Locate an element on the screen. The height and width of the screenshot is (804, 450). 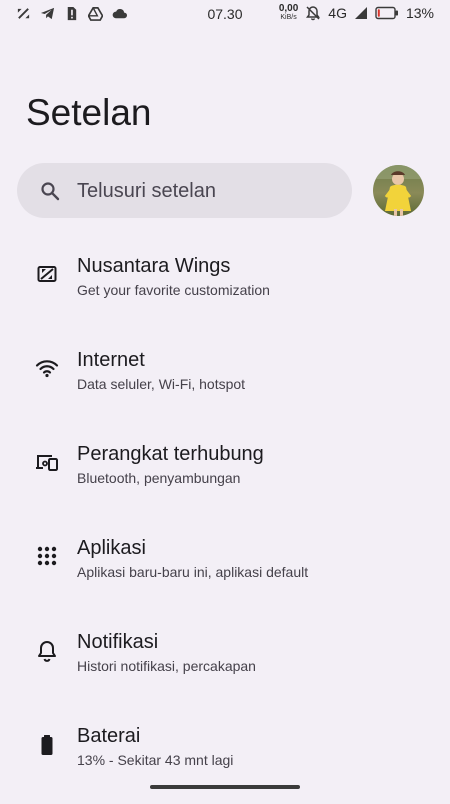
settings-item-battery: Baterai 13% - Sekitar 43 mnt lagi is located at coordinates (225, 757).